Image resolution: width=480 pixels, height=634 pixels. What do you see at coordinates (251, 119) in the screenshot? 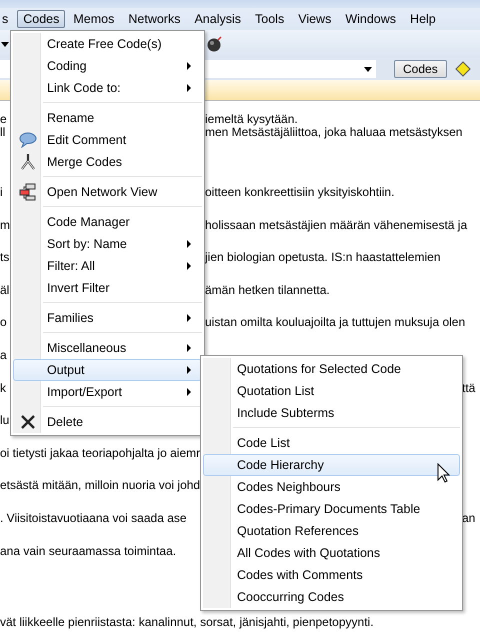
I see `document-text: iemeltä kysytään.` at bounding box center [251, 119].